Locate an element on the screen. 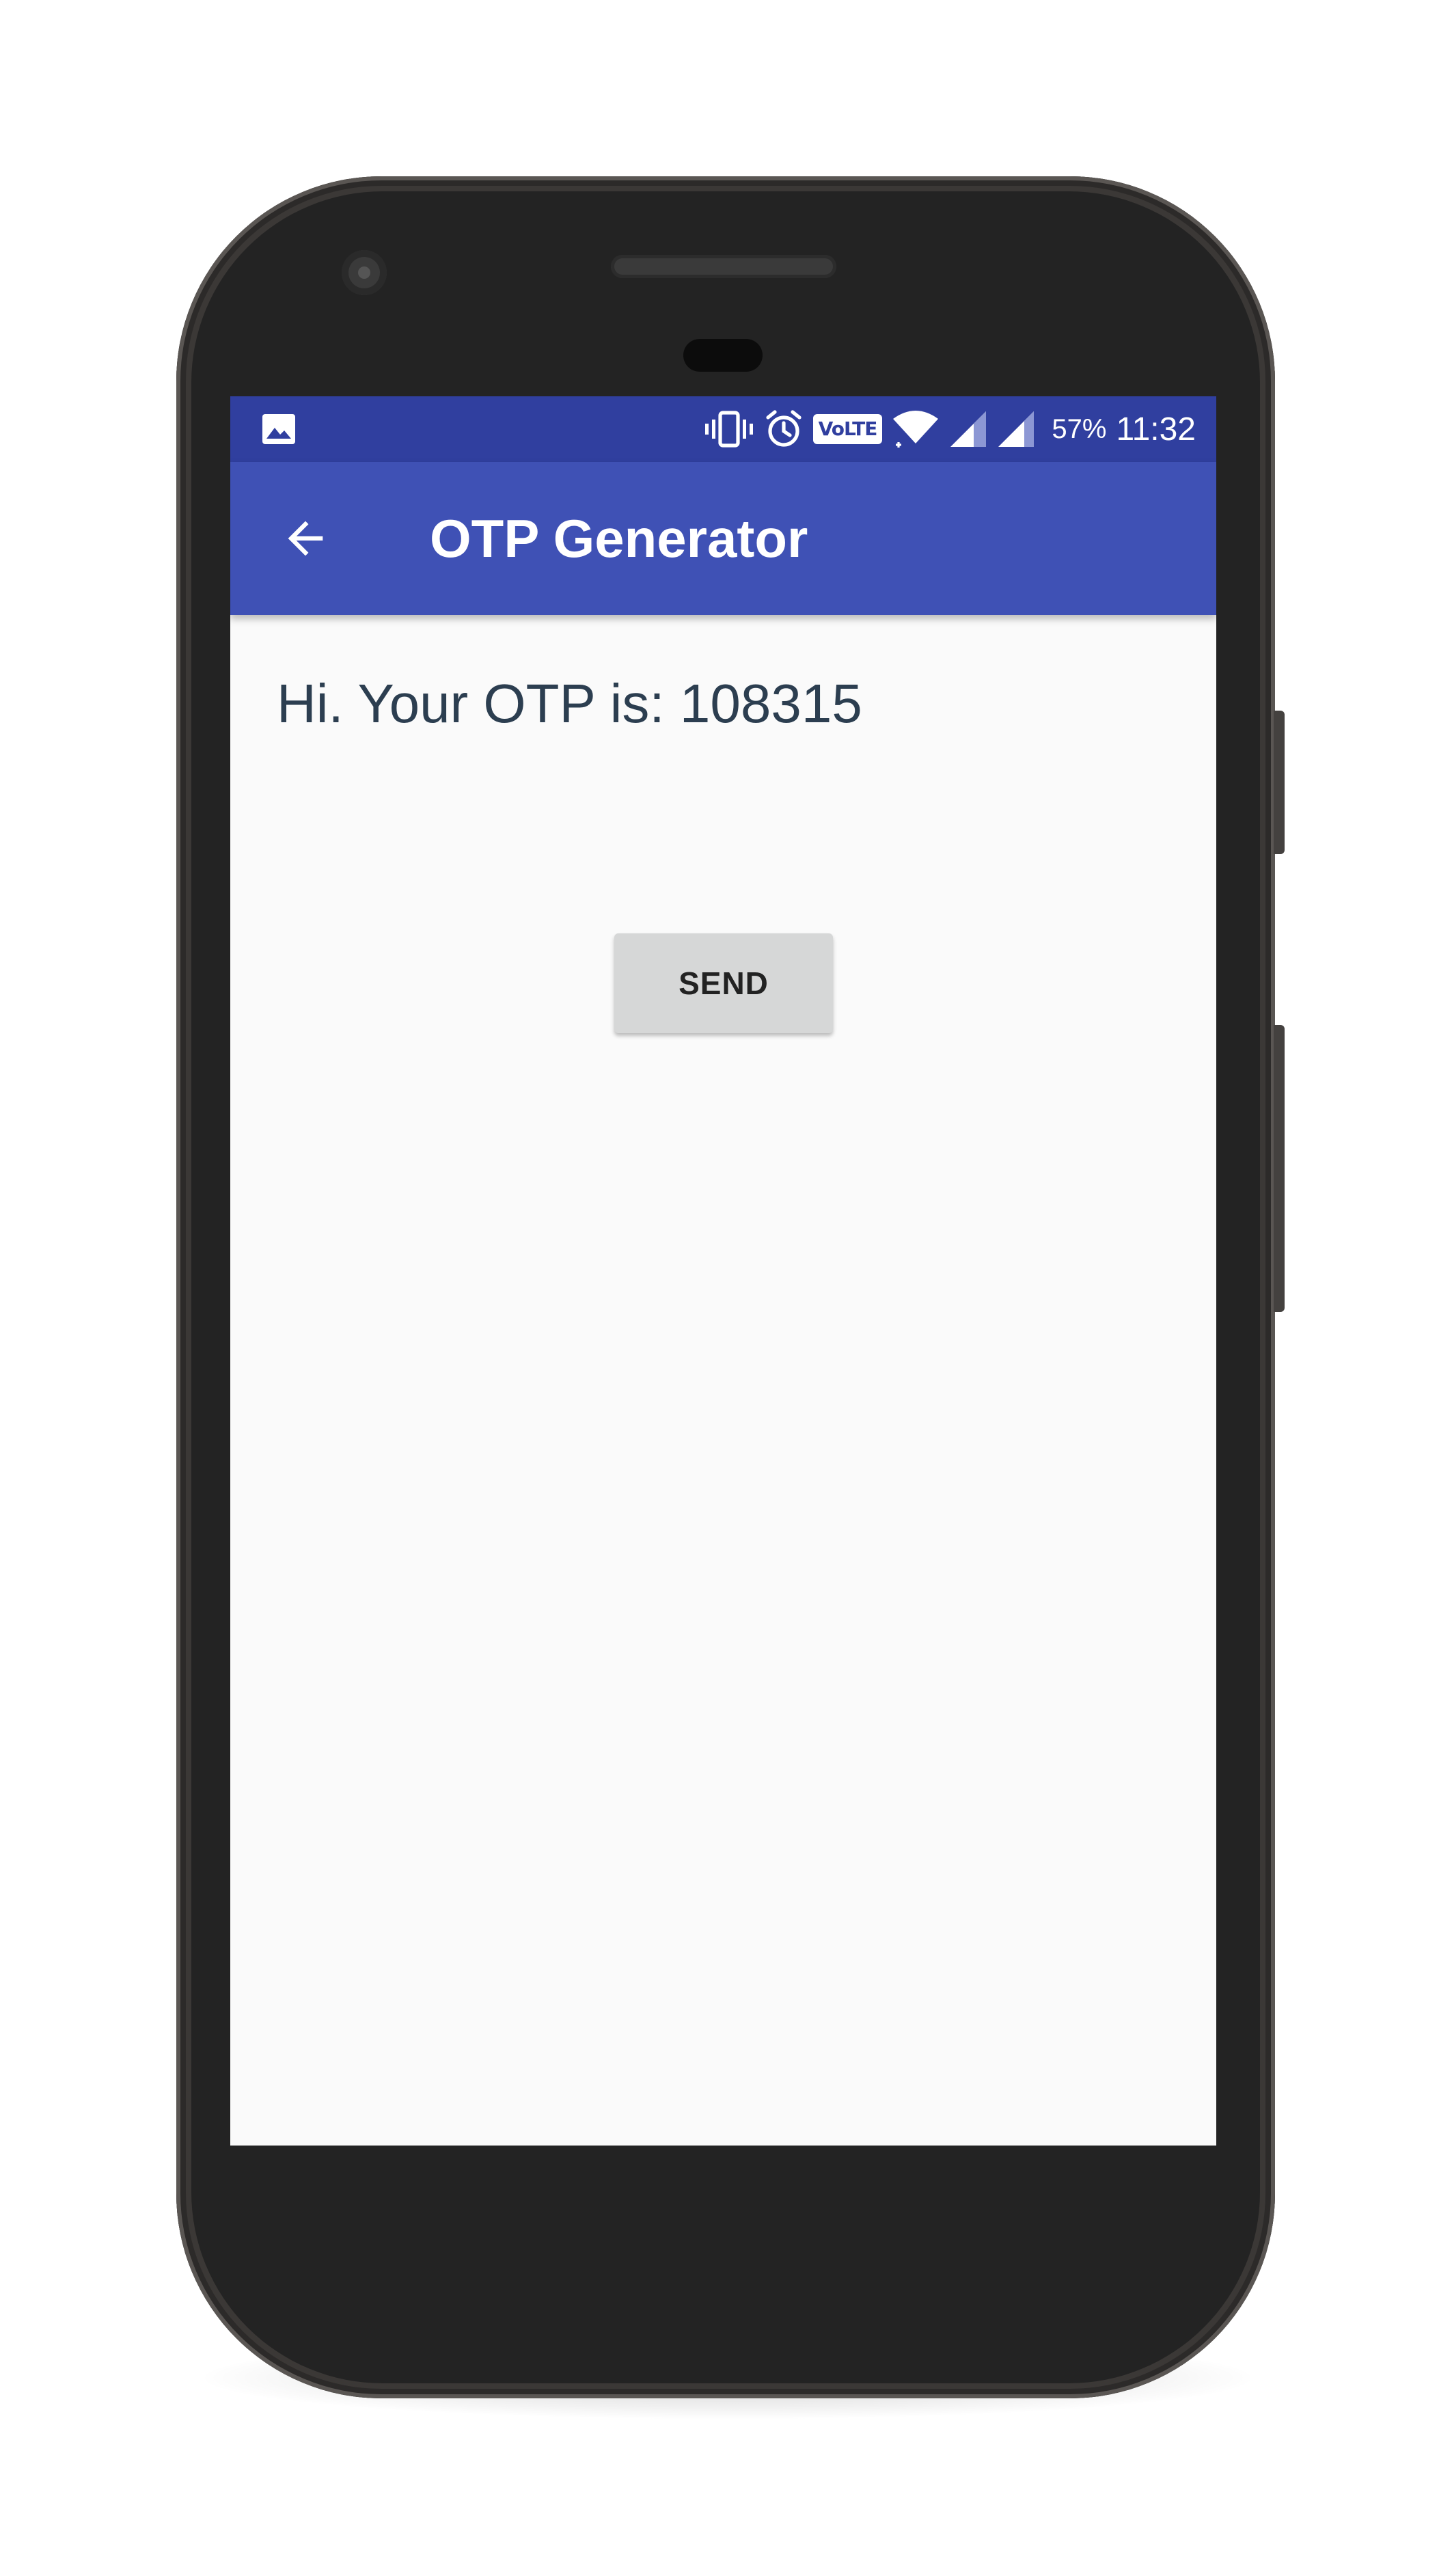 The width and height of the screenshot is (1452, 2576). vibrate-icon is located at coordinates (728, 429).